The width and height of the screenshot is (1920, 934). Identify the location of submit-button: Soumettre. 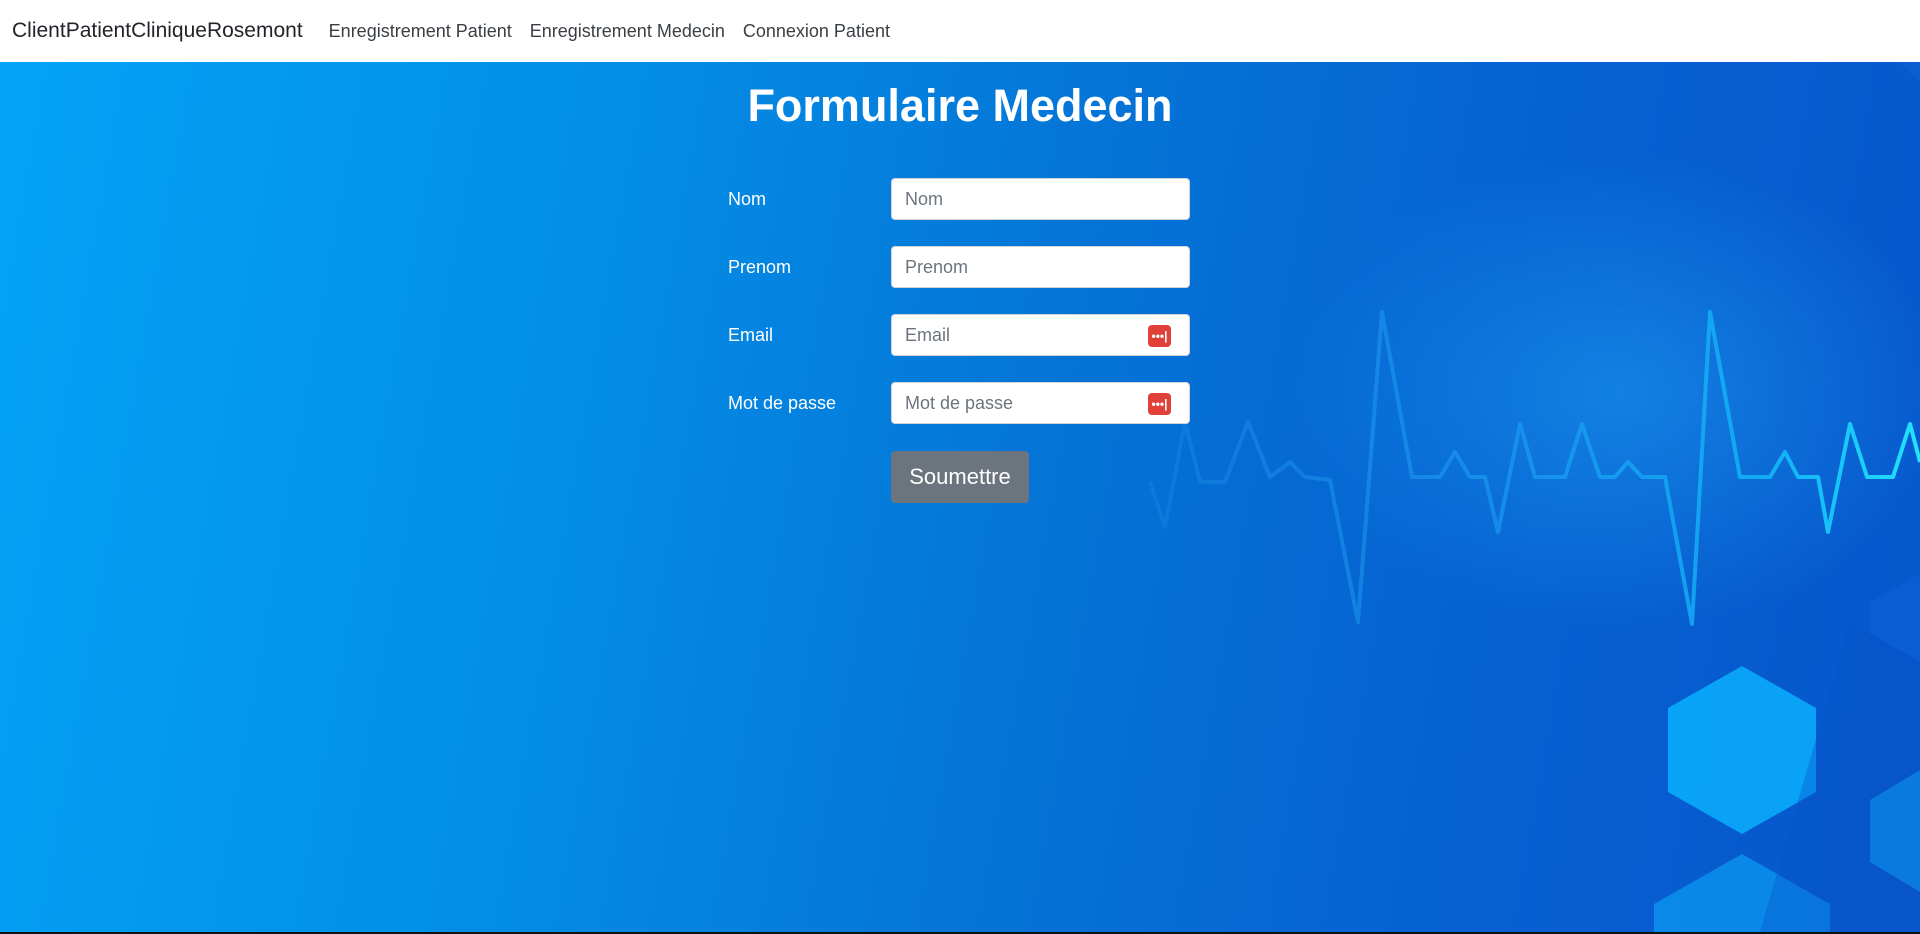
(960, 477).